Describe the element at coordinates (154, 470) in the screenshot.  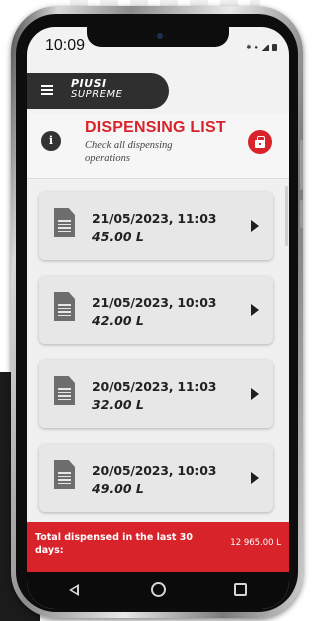
I see `dispensing-date: 20/05/2023, 10:03` at that location.